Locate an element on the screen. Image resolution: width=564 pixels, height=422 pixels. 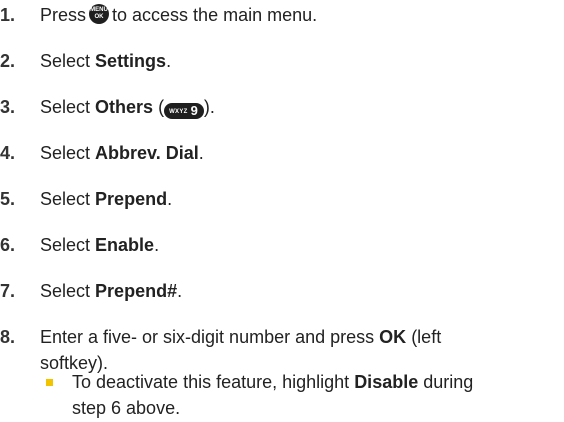
step-text: Select Abbrev. Dial. is located at coordinates (122, 153).